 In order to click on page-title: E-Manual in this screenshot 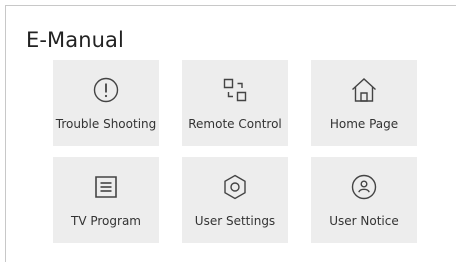, I will do `click(75, 40)`.